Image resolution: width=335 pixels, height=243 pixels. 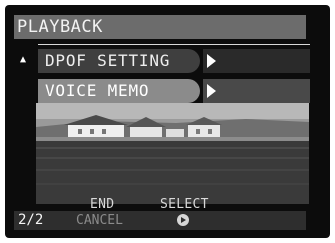 What do you see at coordinates (183, 220) in the screenshot?
I see `circle-right-icon` at bounding box center [183, 220].